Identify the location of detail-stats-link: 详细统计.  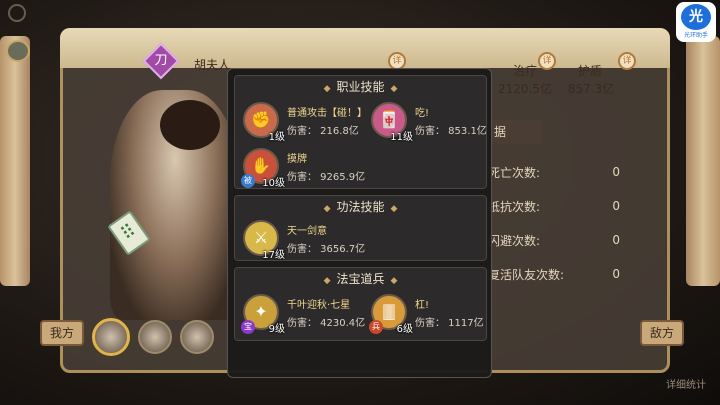
(686, 383).